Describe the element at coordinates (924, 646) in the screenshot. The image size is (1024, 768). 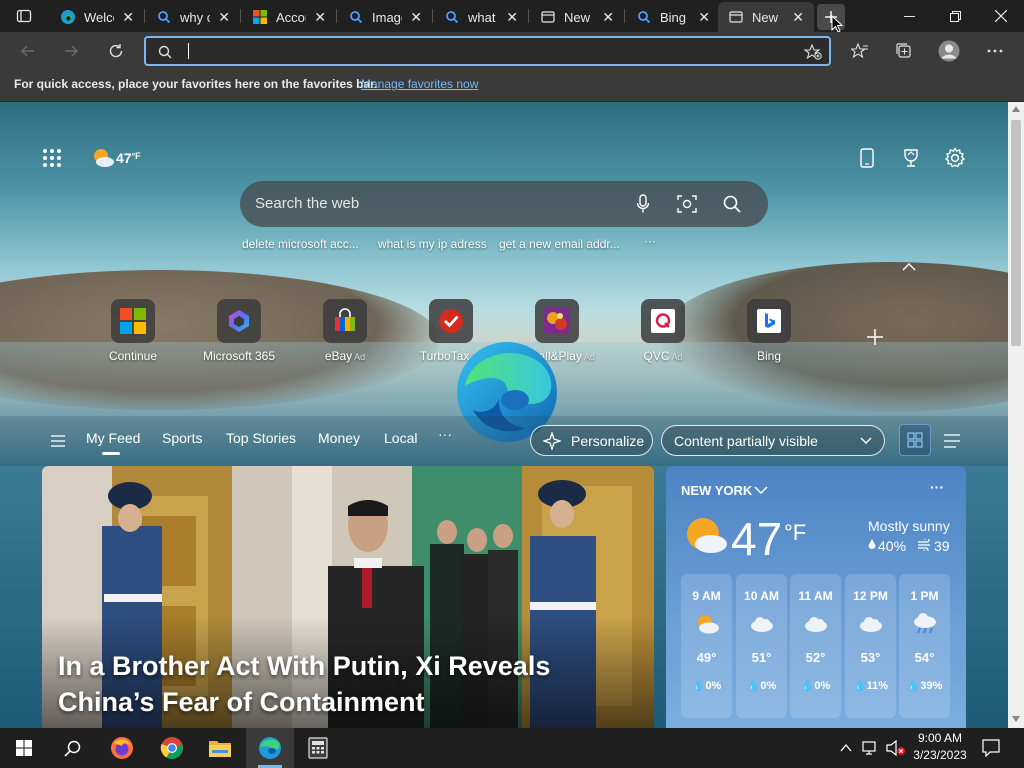
I see `hourly-forecast-item: 1 PM 54° 💧39%` at that location.